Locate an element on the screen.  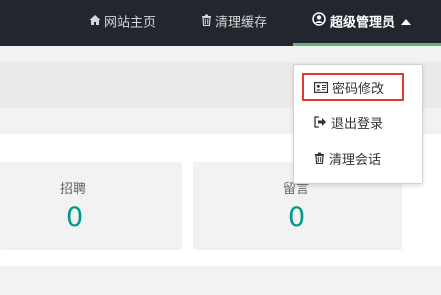
active-indicator is located at coordinates (367, 44).